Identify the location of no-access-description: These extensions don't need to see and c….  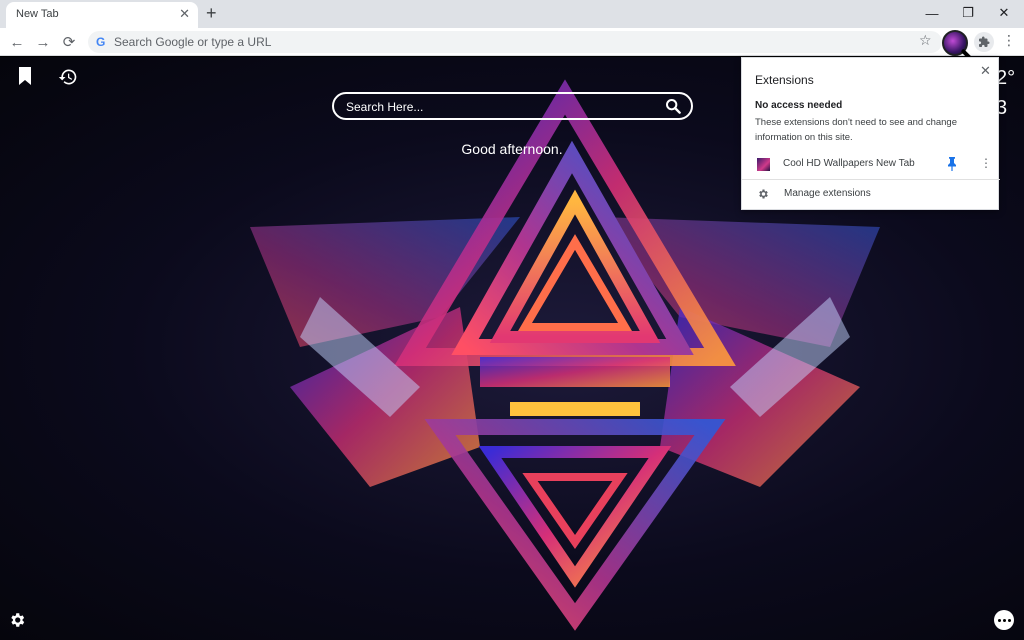
(856, 130).